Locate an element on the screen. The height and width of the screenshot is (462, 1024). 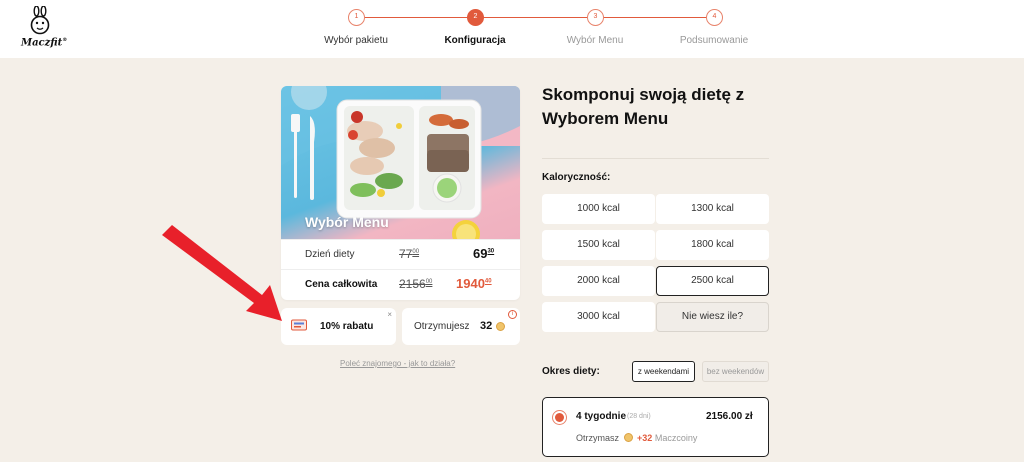
total-price-label: Cena całkowita is located at coordinates (341, 284).